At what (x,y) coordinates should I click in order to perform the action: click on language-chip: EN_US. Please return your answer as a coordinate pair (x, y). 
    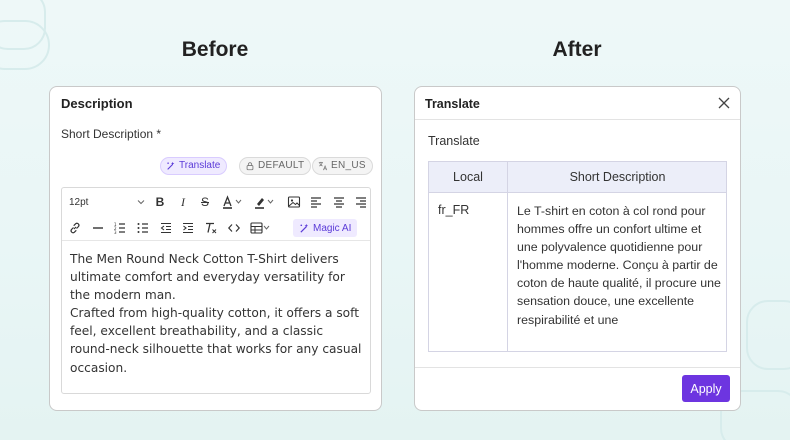
    Looking at the image, I should click on (342, 166).